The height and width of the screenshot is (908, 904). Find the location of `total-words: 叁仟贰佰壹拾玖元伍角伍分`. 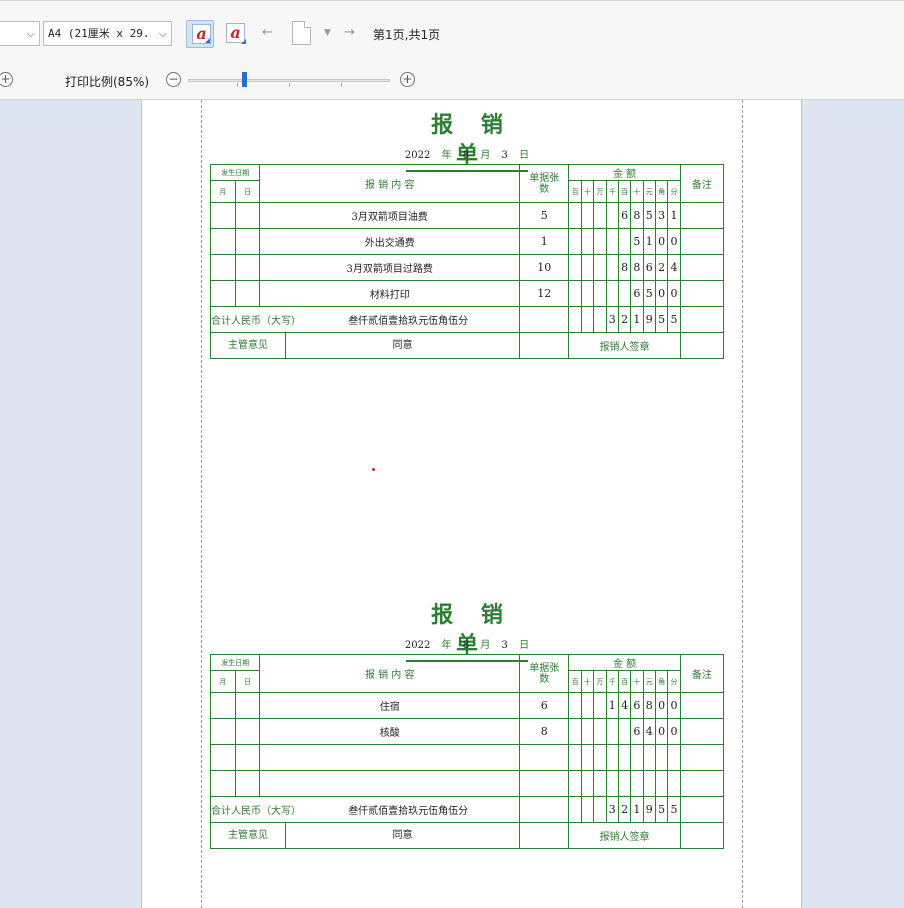

total-words: 叁仟贰佰壹拾玖元伍角伍分 is located at coordinates (408, 811).